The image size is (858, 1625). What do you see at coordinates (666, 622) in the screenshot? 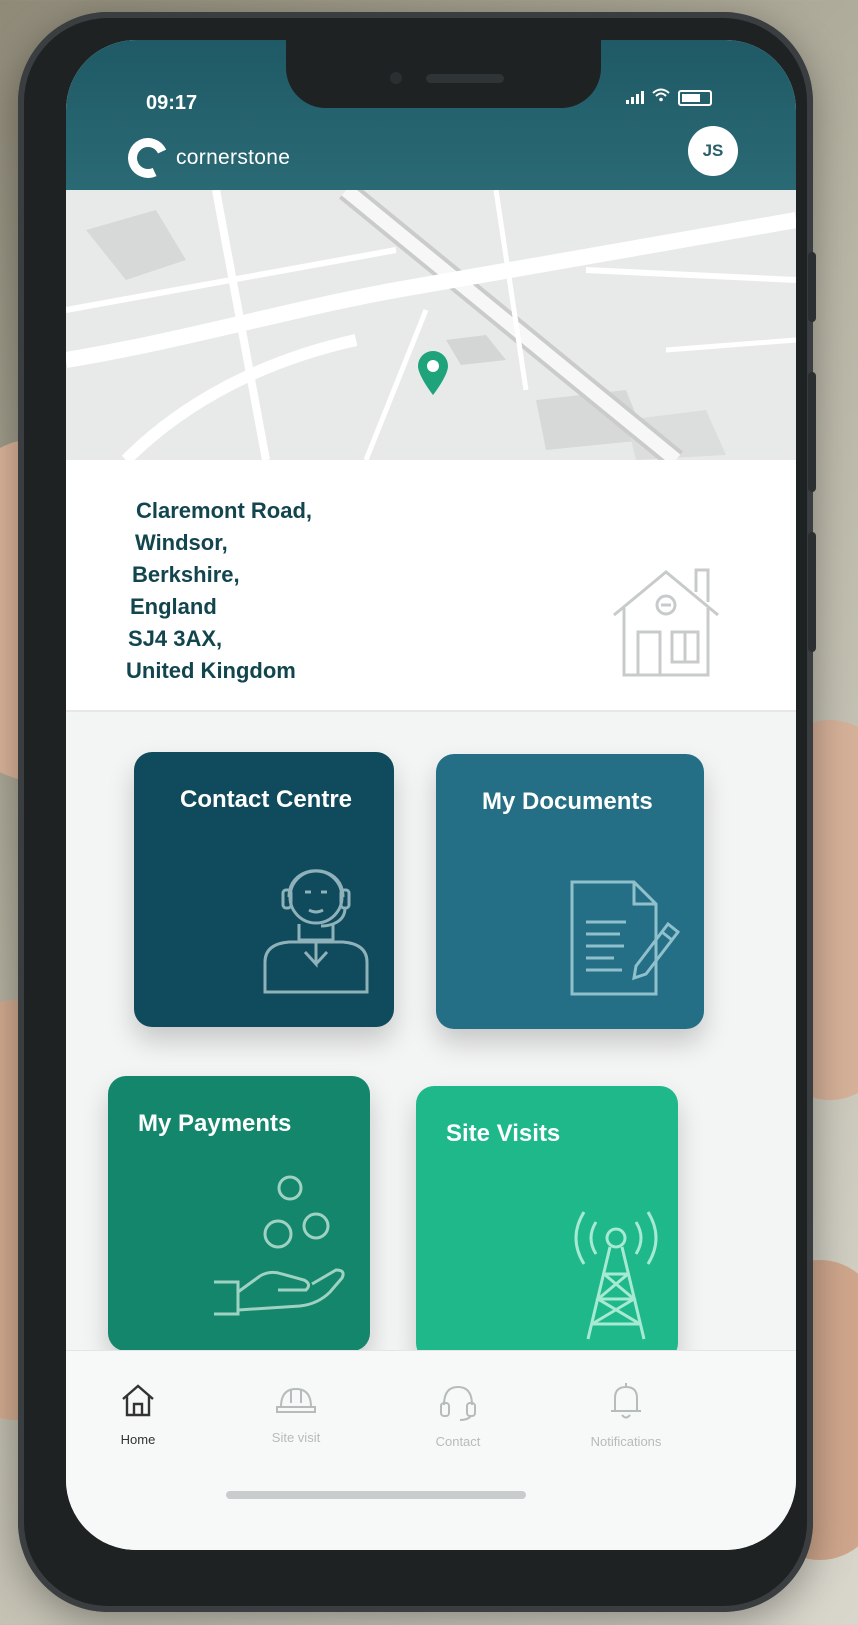
I see `house-icon` at bounding box center [666, 622].